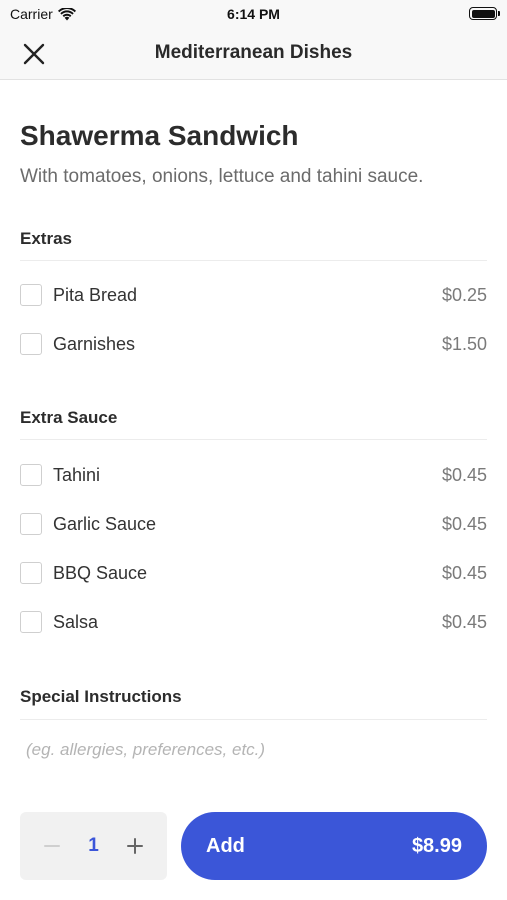 The height and width of the screenshot is (900, 507). I want to click on option-garlic-sauce: Garlic Sauce $0.45, so click(253, 524).